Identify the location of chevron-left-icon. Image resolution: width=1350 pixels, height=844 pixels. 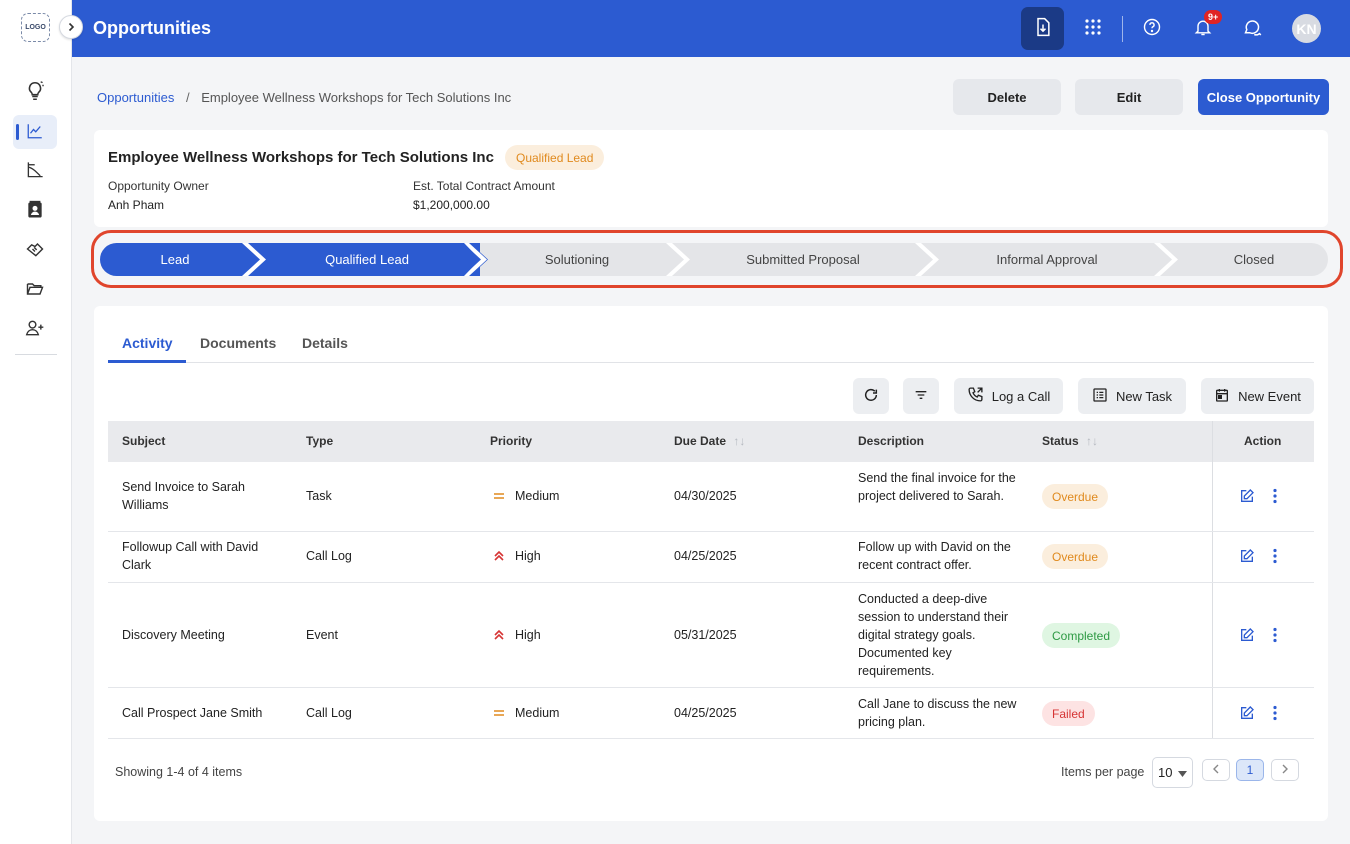
(1216, 770).